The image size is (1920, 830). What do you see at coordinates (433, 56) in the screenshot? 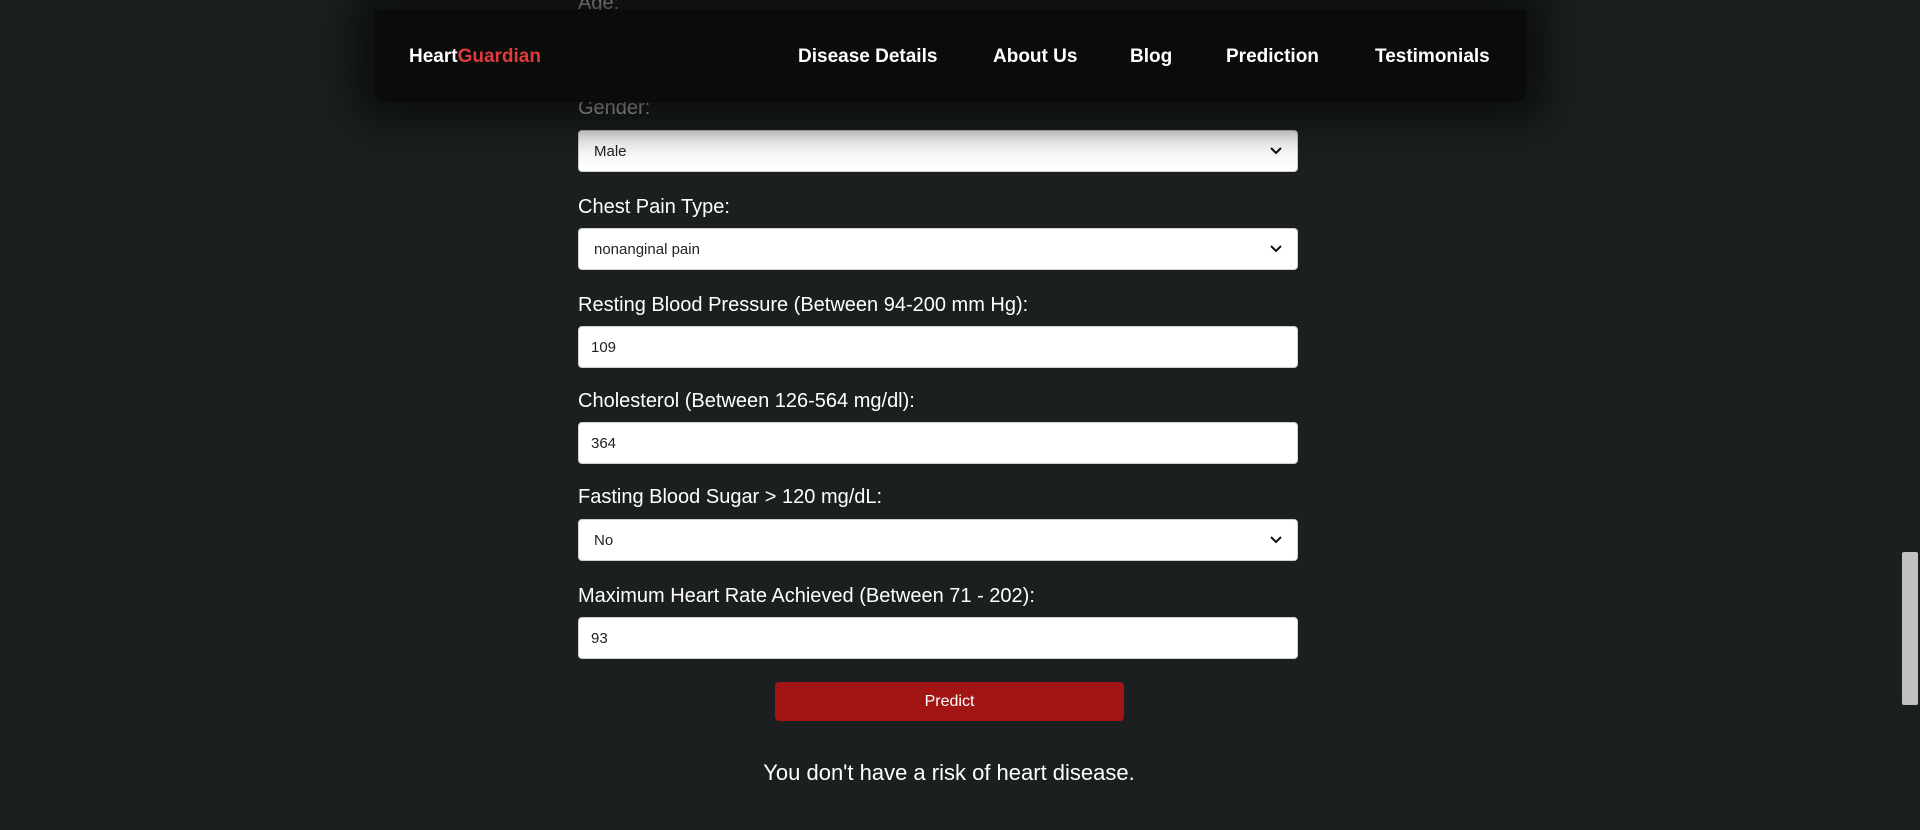
I see `logo-text-heart: Heart` at bounding box center [433, 56].